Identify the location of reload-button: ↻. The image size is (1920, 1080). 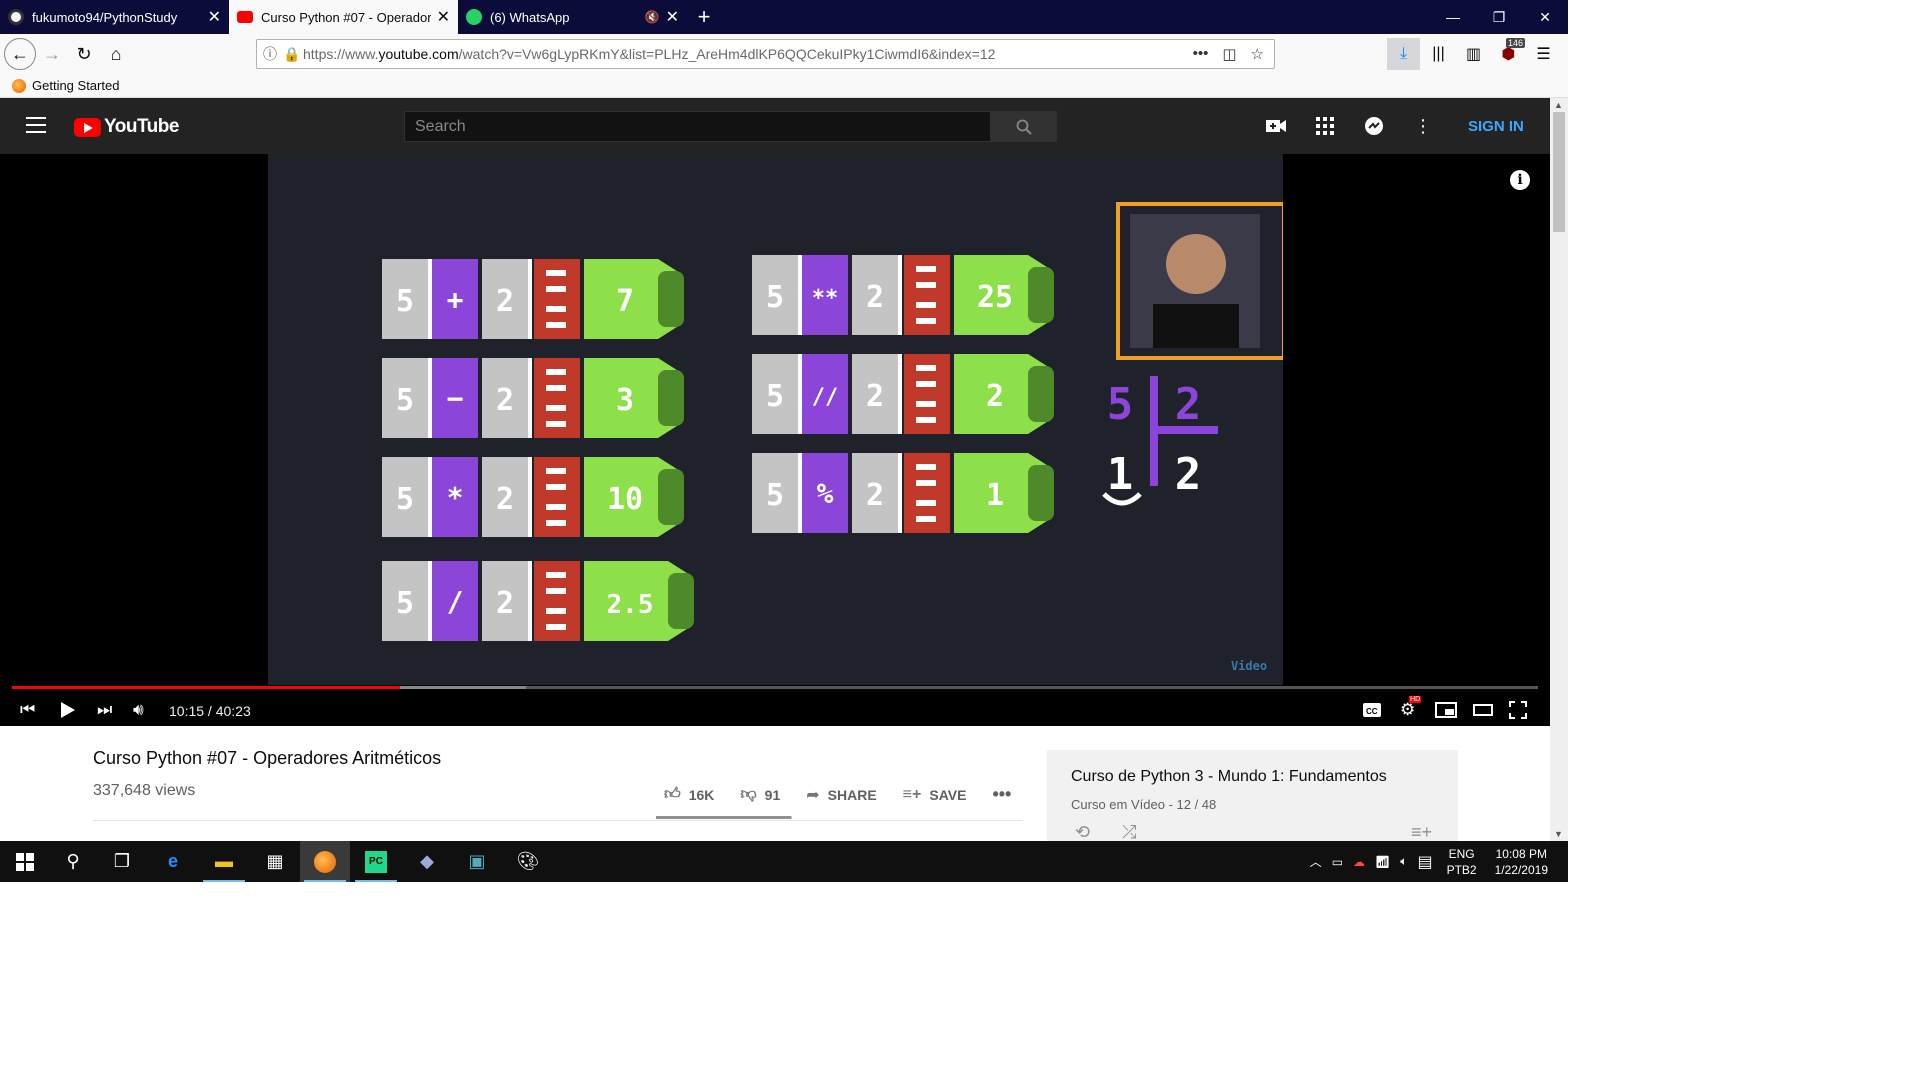
(84, 54).